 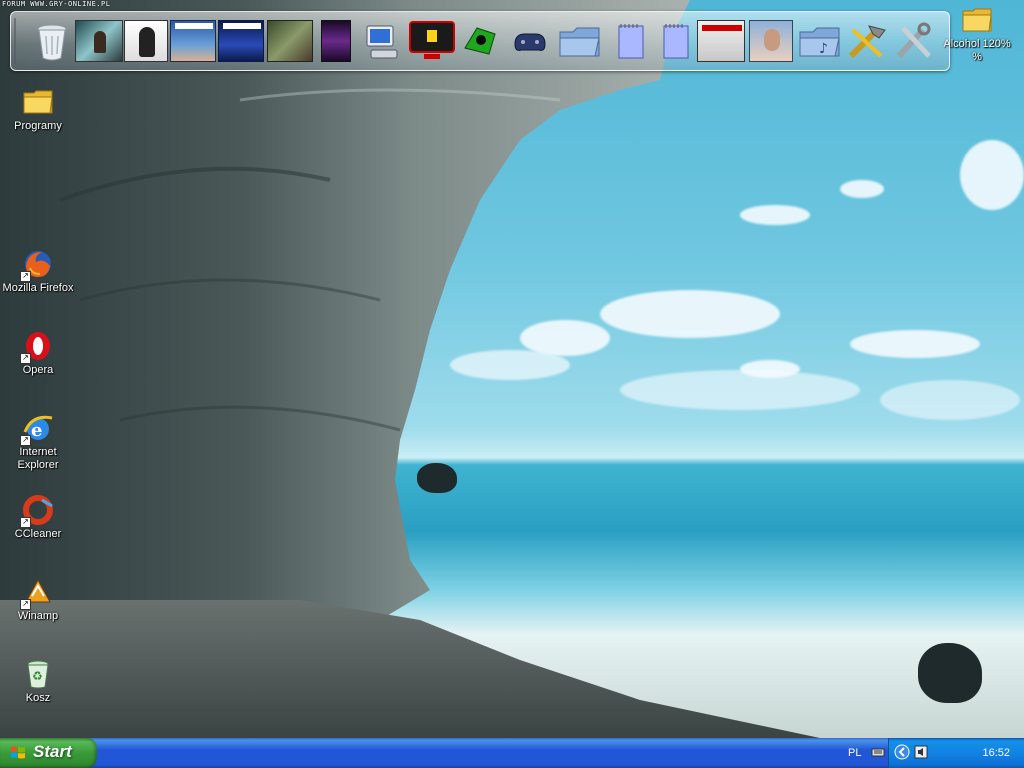 What do you see at coordinates (936, 753) in the screenshot?
I see `system-tray: PL 16:52` at bounding box center [936, 753].